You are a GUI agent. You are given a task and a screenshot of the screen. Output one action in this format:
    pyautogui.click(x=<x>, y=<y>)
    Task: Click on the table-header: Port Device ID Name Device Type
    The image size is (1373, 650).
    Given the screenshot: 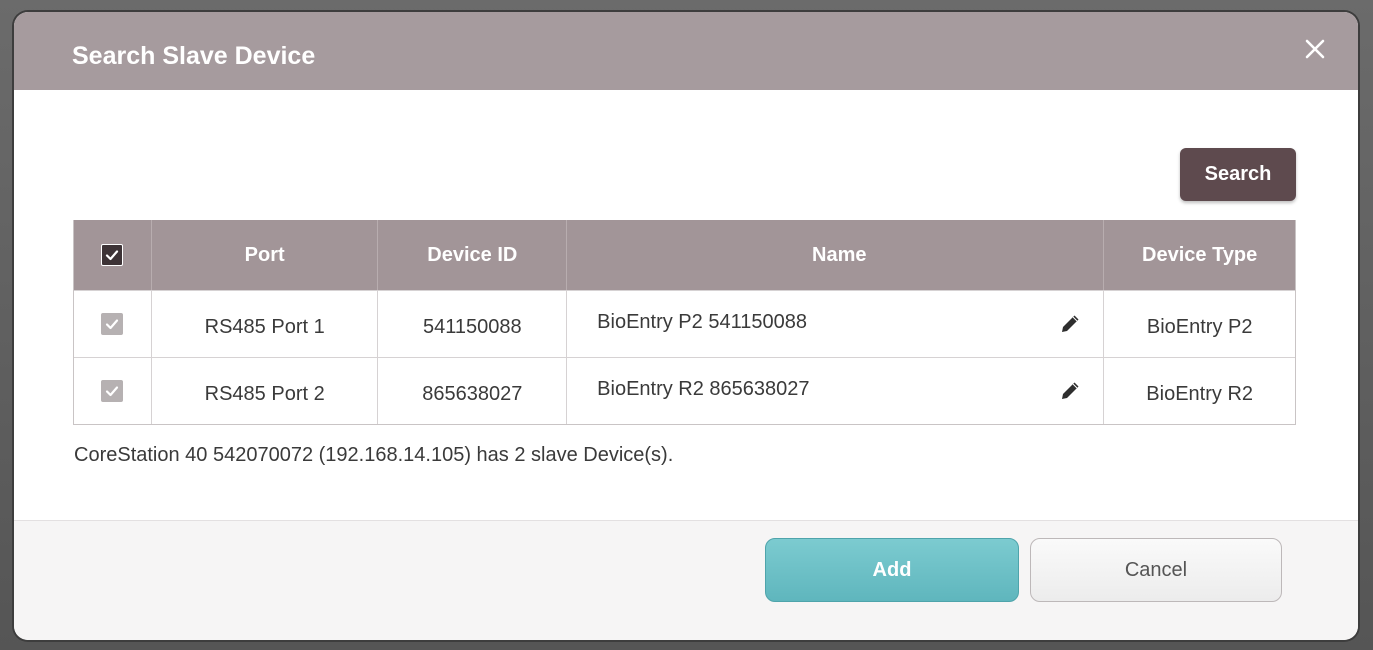 What is the action you would take?
    pyautogui.click(x=684, y=255)
    